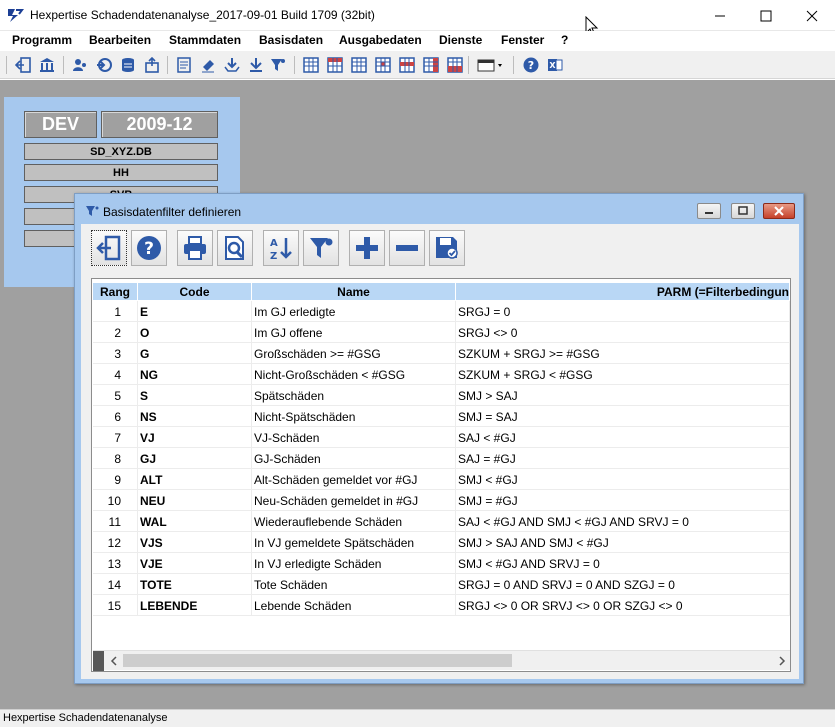 This screenshot has width=835, height=727. I want to click on dialog-close-button, so click(779, 211).